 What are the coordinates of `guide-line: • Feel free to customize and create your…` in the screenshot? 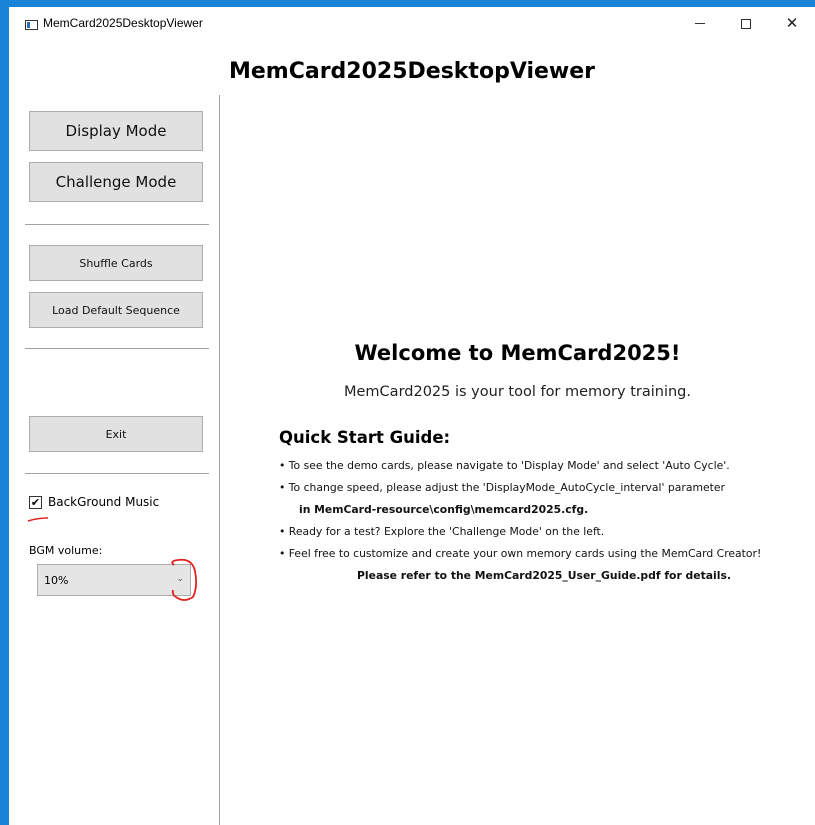 It's located at (520, 553).